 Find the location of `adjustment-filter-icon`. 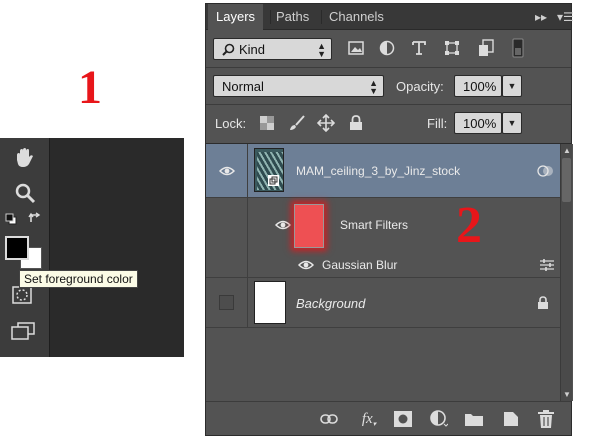

adjustment-filter-icon is located at coordinates (387, 48).